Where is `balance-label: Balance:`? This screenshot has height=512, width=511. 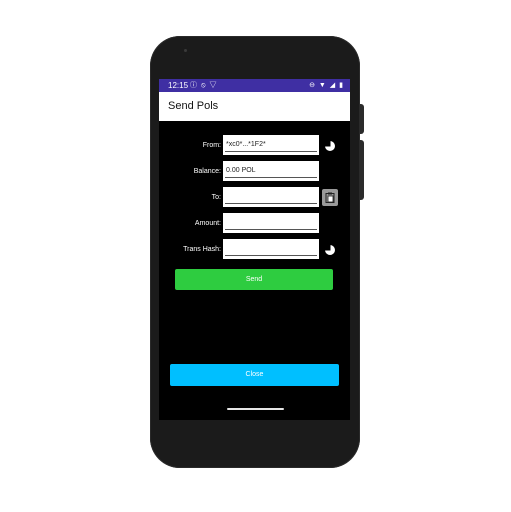
balance-label: Balance: is located at coordinates (207, 171).